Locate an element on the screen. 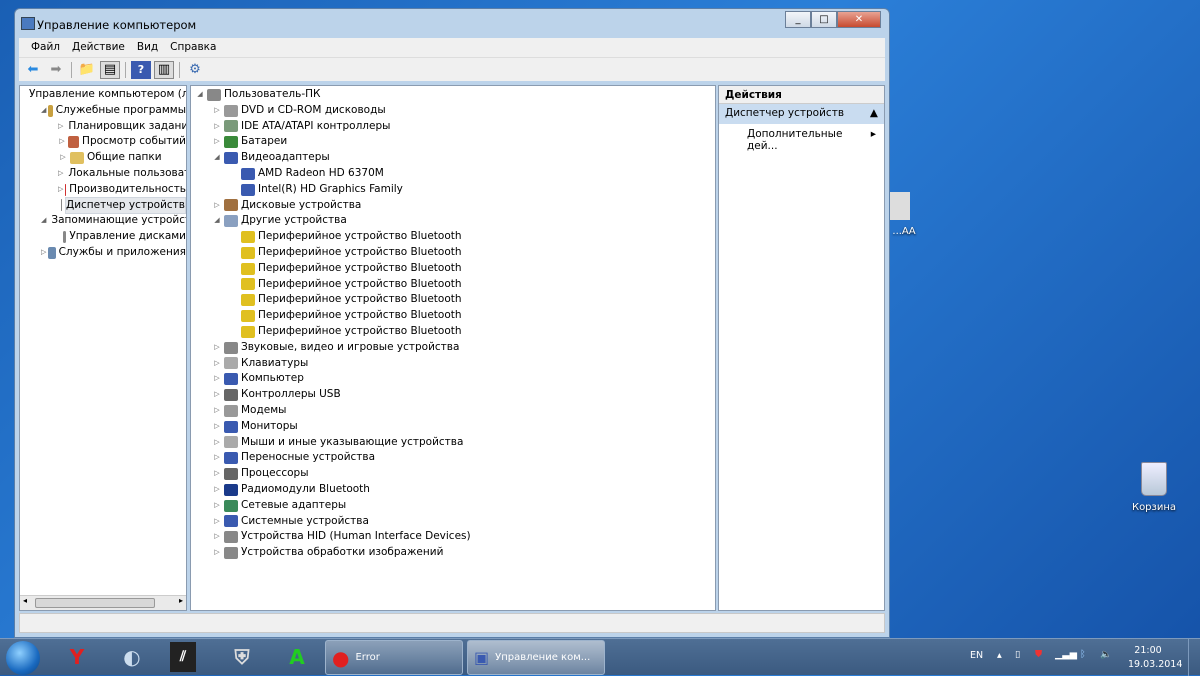 This screenshot has height=676, width=1200. tree-item: ▷ Клавиатуры is located at coordinates (453, 364).